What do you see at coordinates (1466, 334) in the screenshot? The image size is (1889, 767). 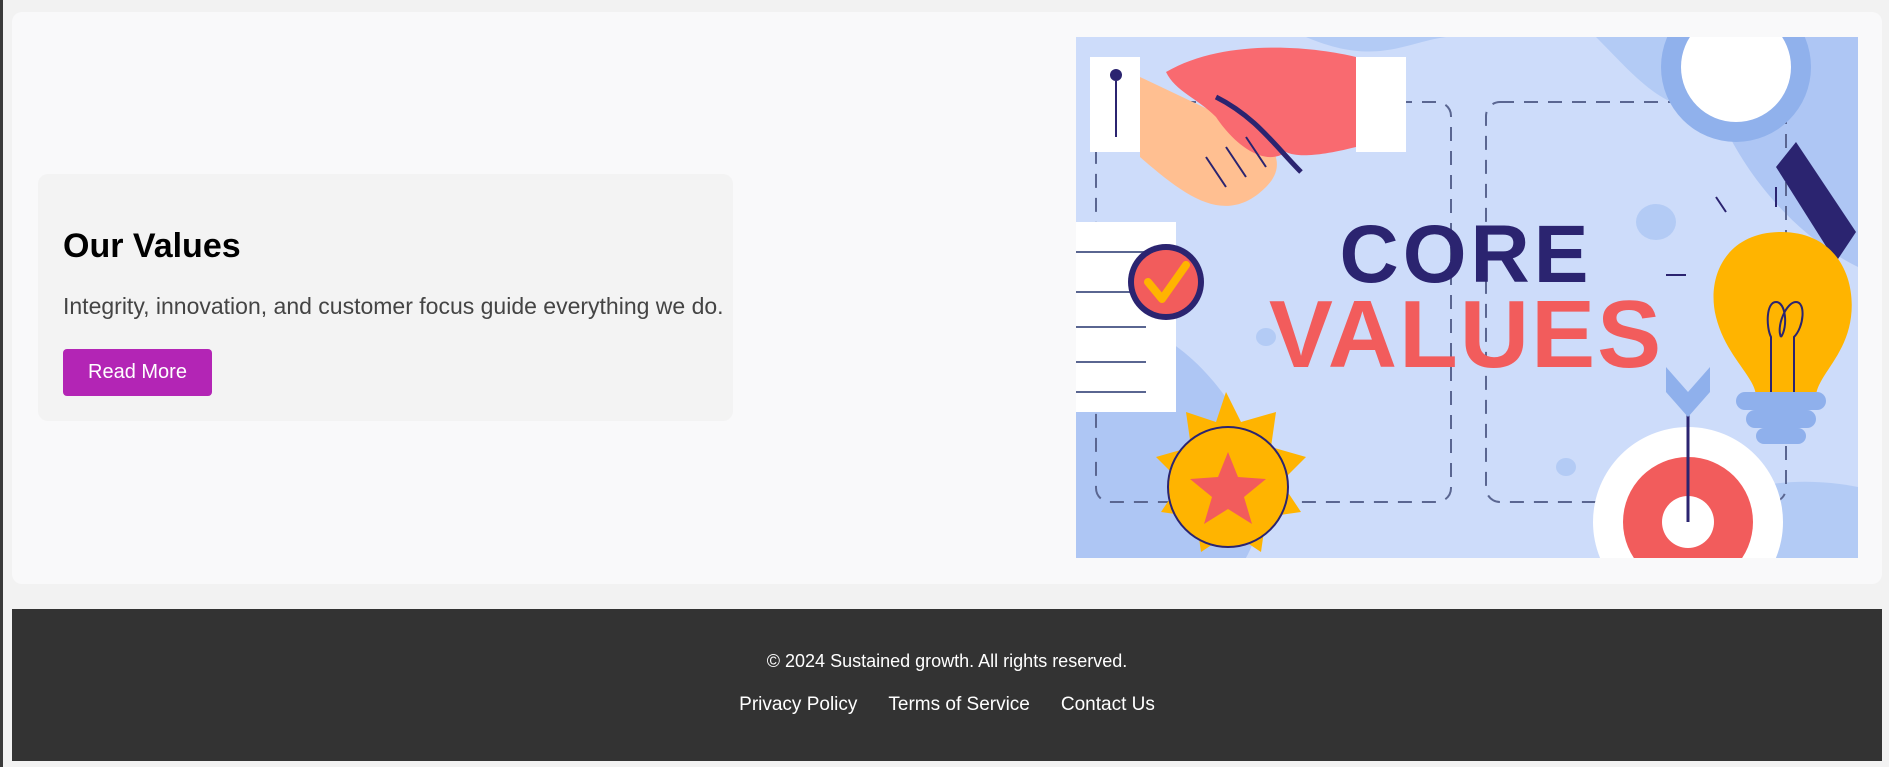 I see `values-text: VALUES` at bounding box center [1466, 334].